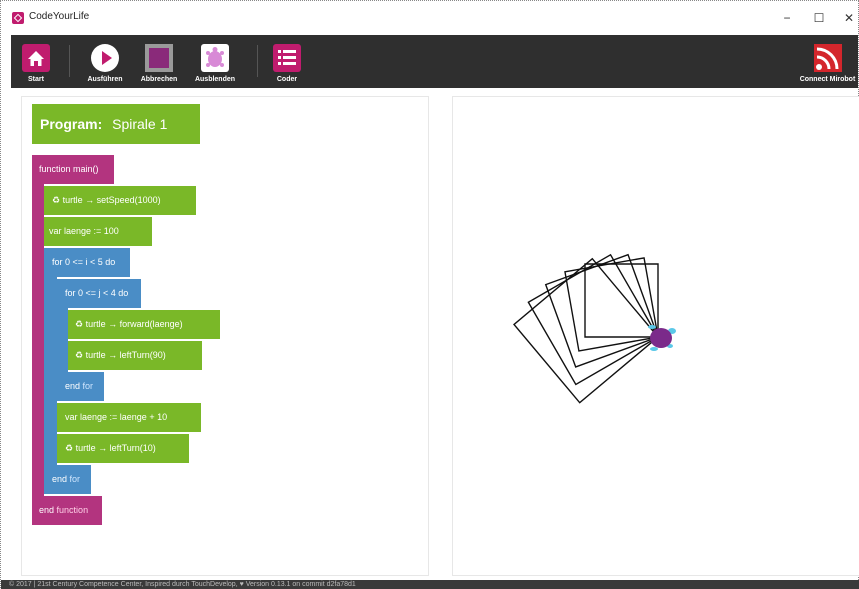 This screenshot has width=859, height=589. I want to click on function-main-block: function main(), so click(73, 169).